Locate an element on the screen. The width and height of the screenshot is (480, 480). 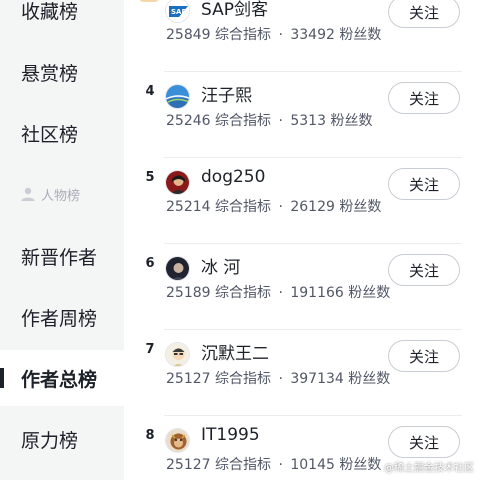
list-item: 4 汪子熙 关注 25246 综合指标 · 5313 粉丝数 is located at coordinates (302, 115).